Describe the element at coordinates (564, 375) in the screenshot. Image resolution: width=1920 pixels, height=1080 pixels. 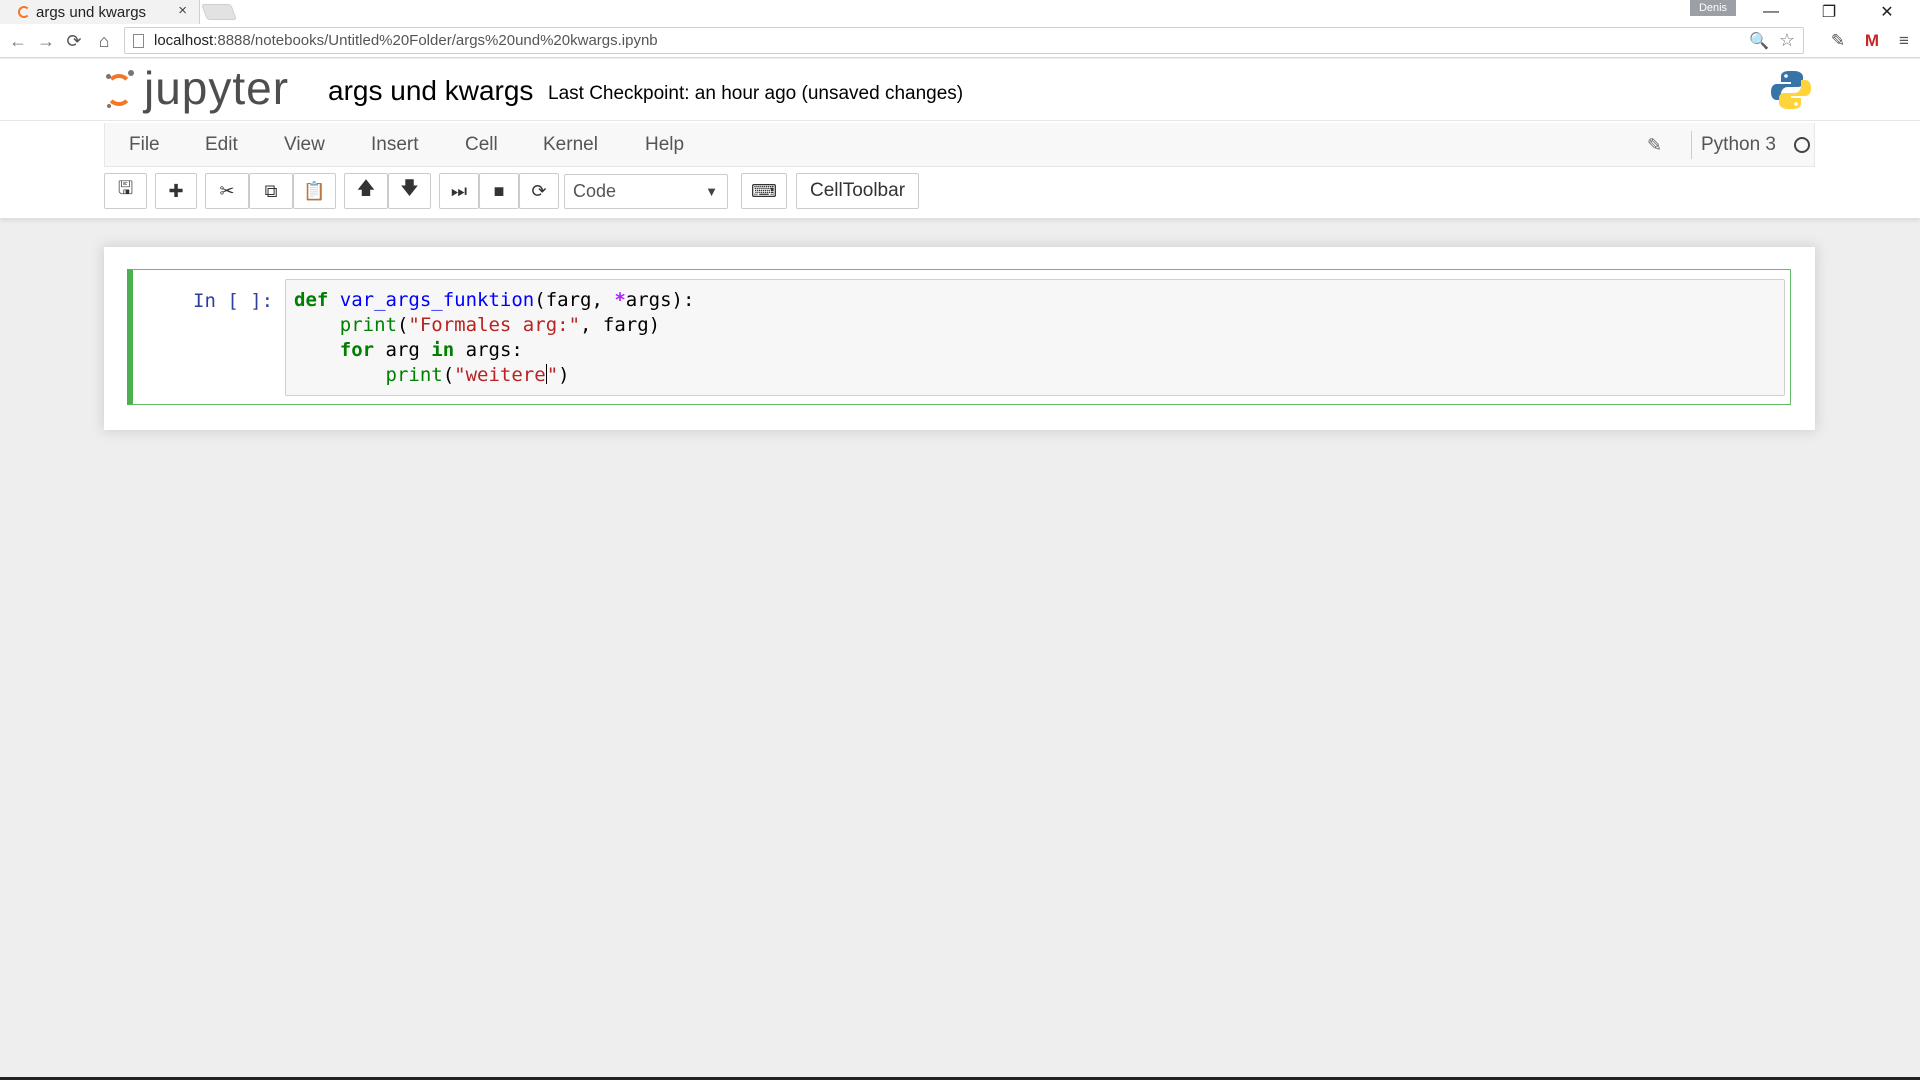
I see `code-text-segment: )` at that location.